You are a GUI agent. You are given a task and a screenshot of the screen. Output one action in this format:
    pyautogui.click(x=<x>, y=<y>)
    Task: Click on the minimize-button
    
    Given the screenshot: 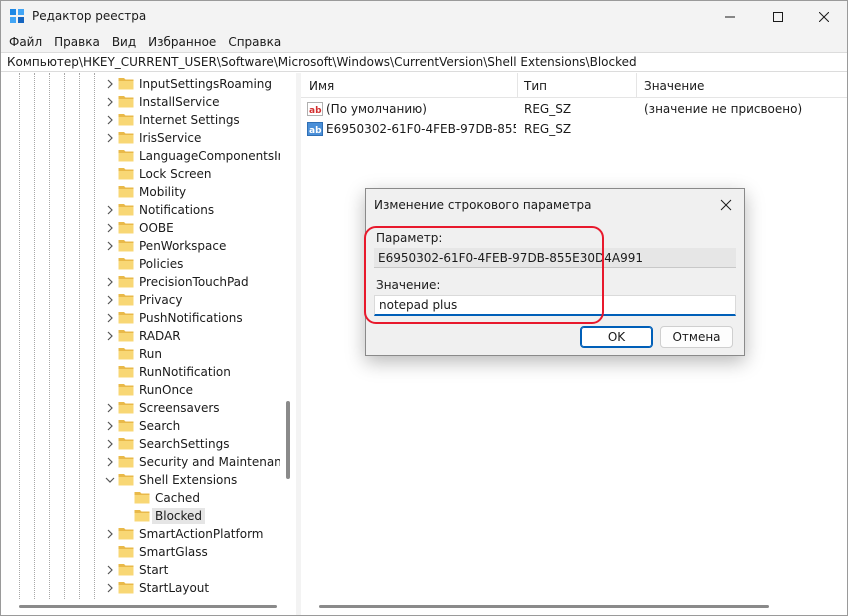 What is the action you would take?
    pyautogui.click(x=730, y=16)
    